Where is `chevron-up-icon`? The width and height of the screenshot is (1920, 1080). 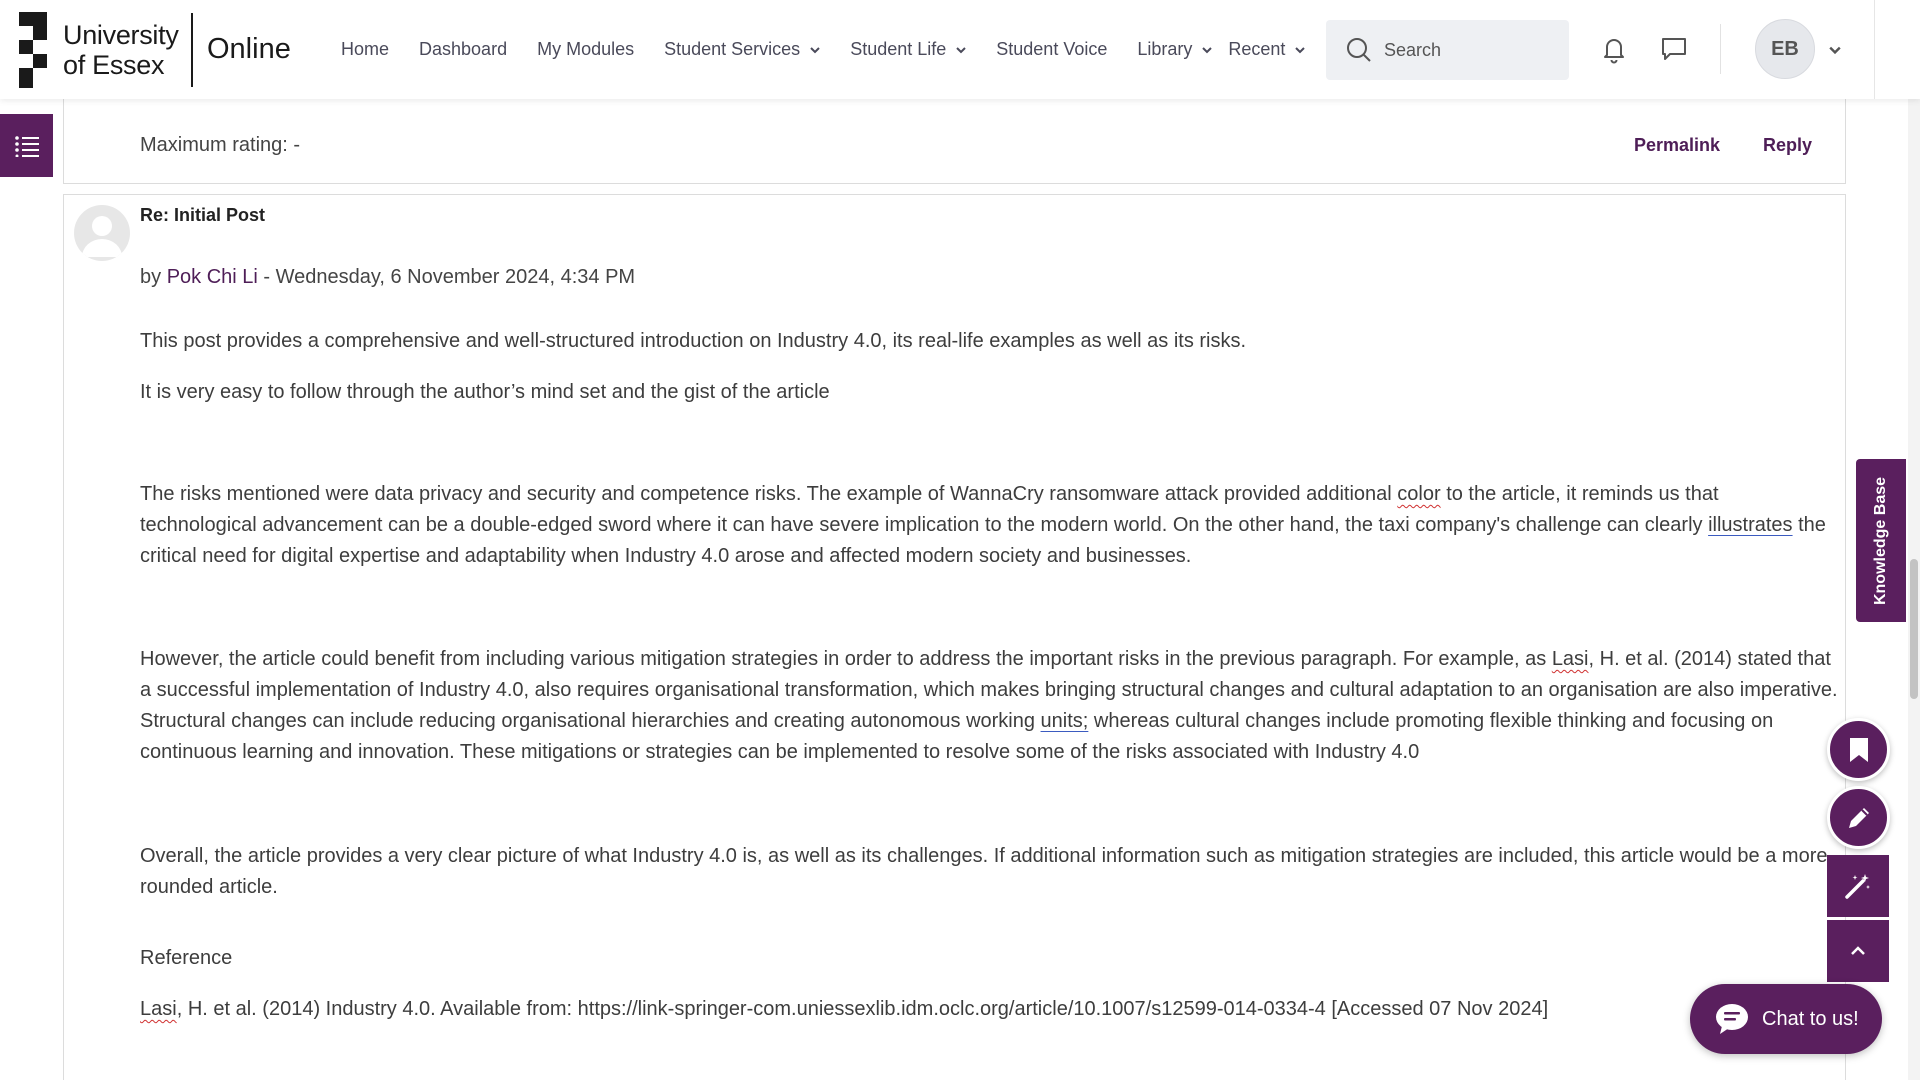 chevron-up-icon is located at coordinates (1858, 950).